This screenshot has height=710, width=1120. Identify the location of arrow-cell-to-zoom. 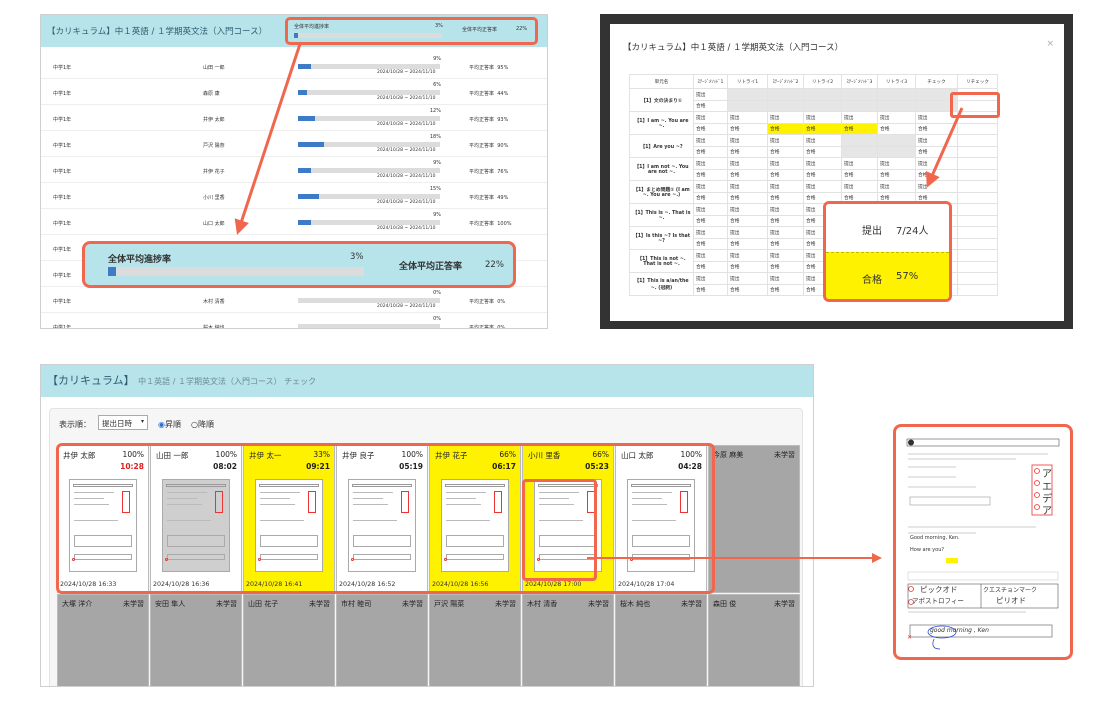
(944, 147).